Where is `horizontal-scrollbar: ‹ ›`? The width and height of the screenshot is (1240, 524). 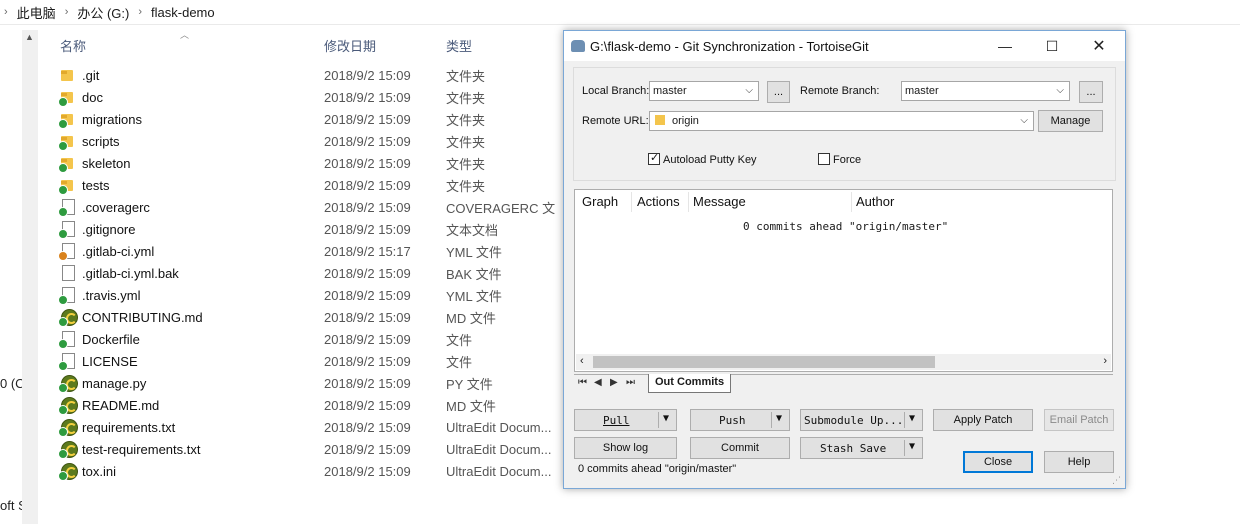 horizontal-scrollbar: ‹ › is located at coordinates (843, 362).